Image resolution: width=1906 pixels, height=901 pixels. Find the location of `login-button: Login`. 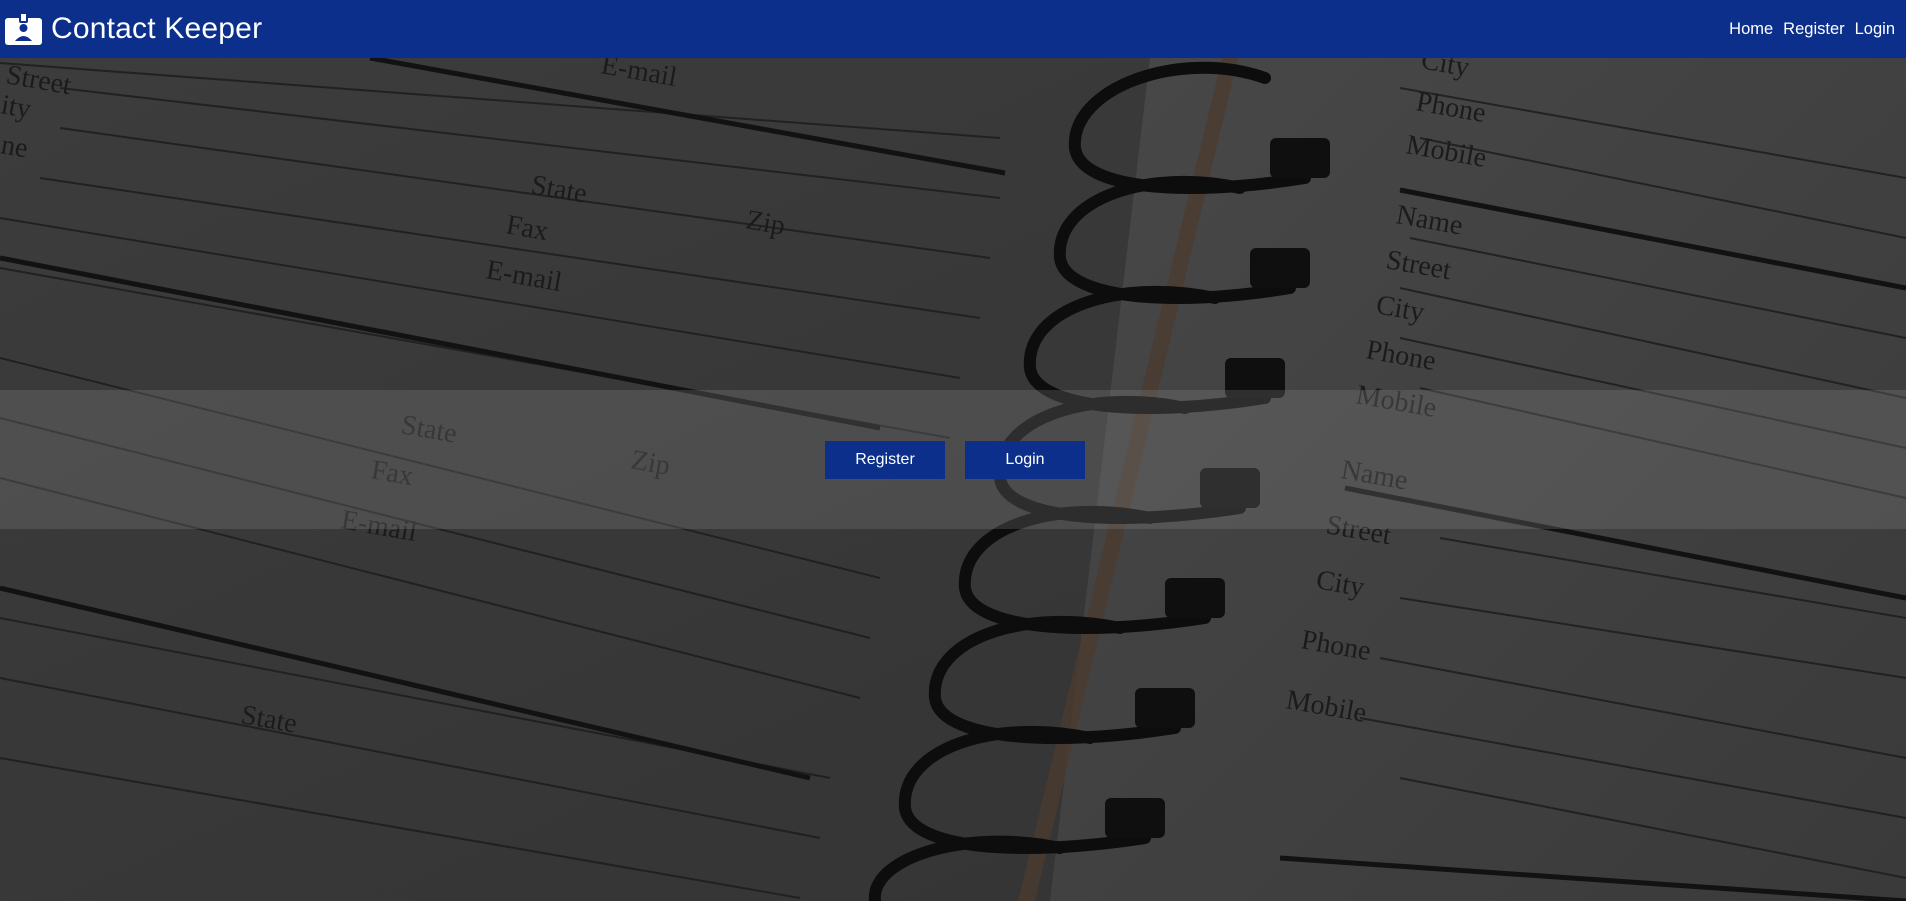

login-button: Login is located at coordinates (1025, 460).